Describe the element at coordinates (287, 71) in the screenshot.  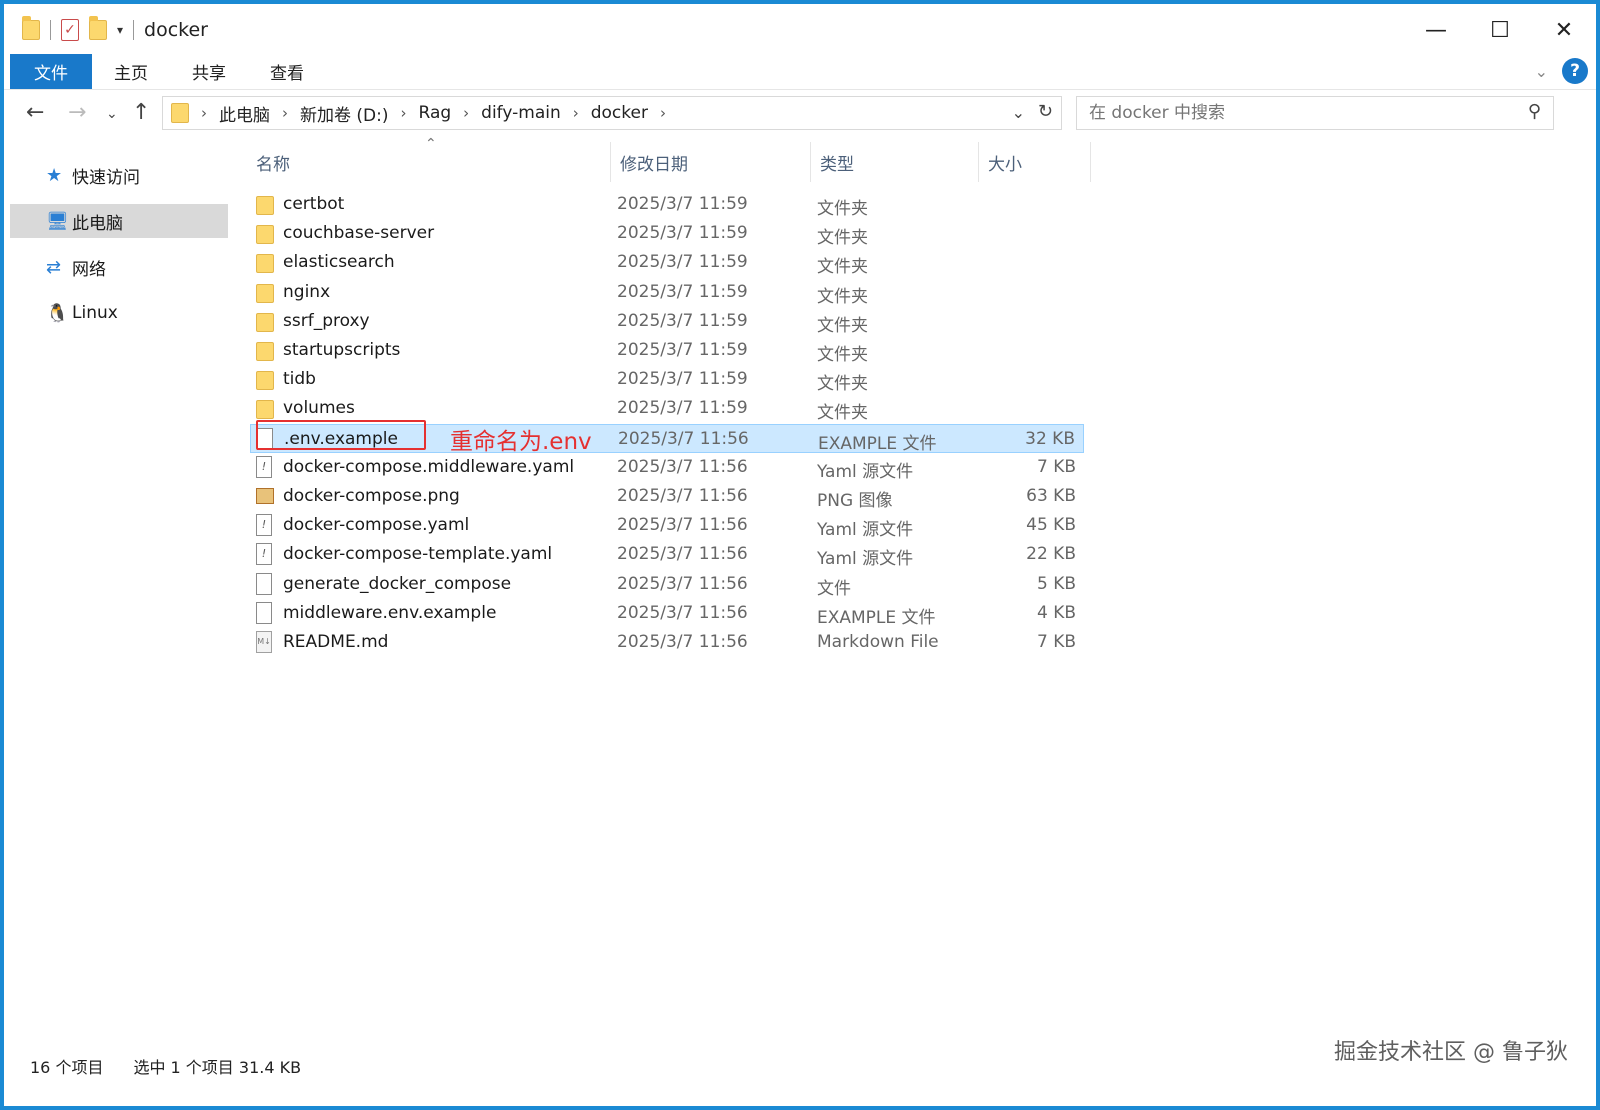
I see `tab-view: 查看` at that location.